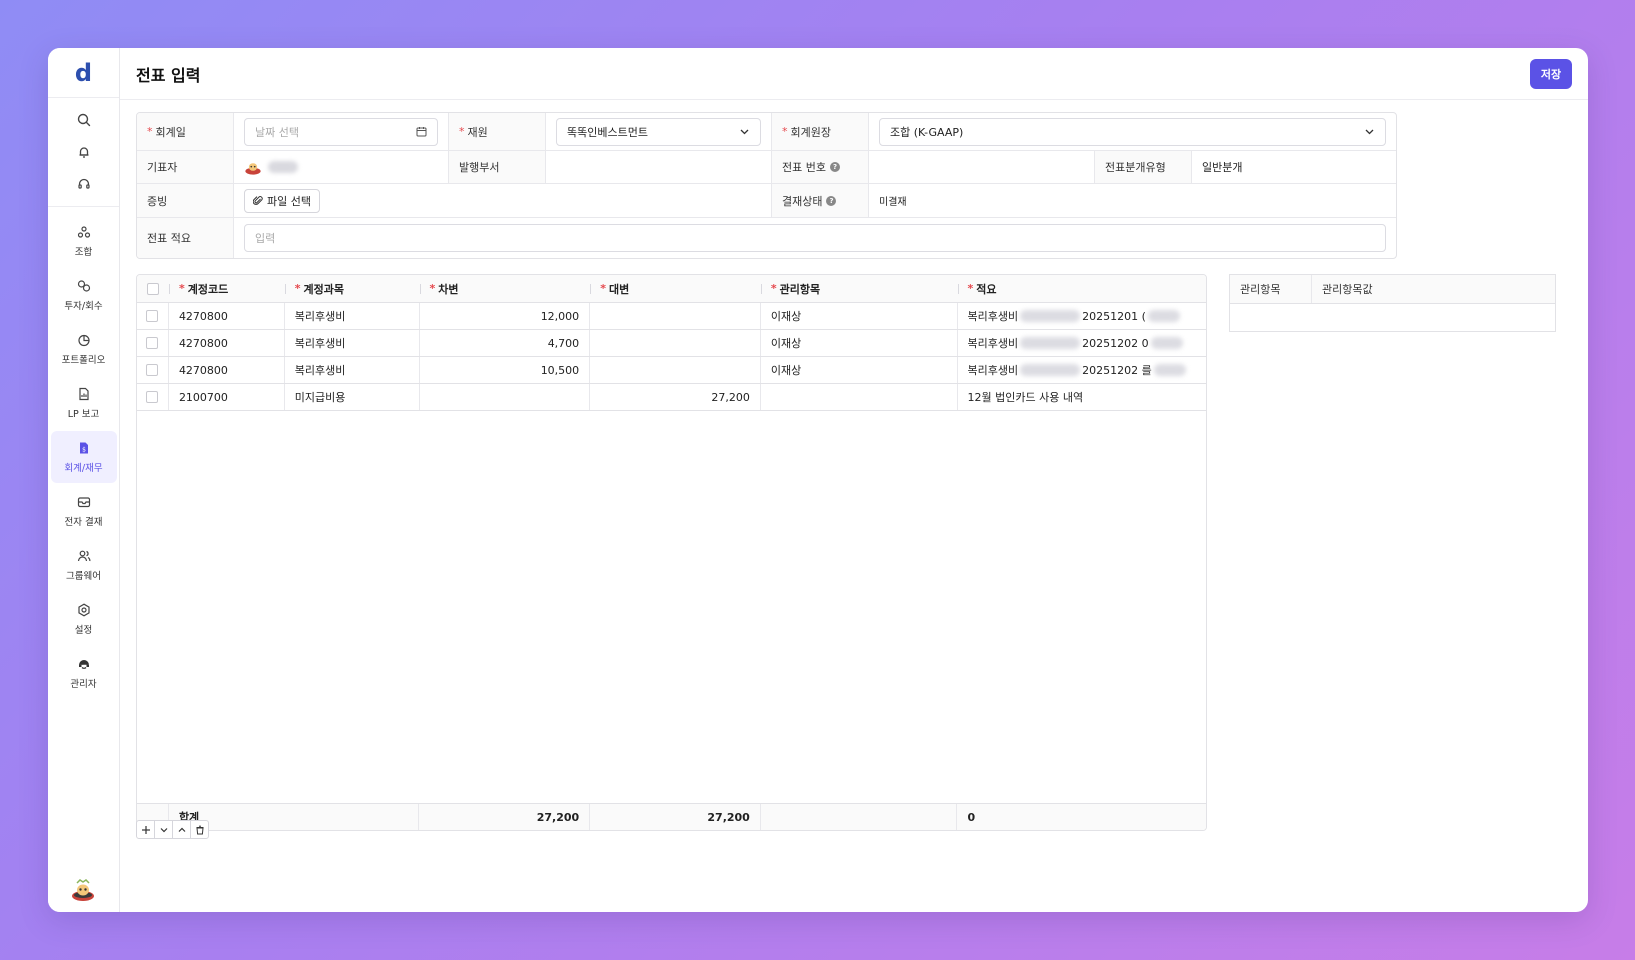 The width and height of the screenshot is (1635, 960). I want to click on move-up-button, so click(181, 829).